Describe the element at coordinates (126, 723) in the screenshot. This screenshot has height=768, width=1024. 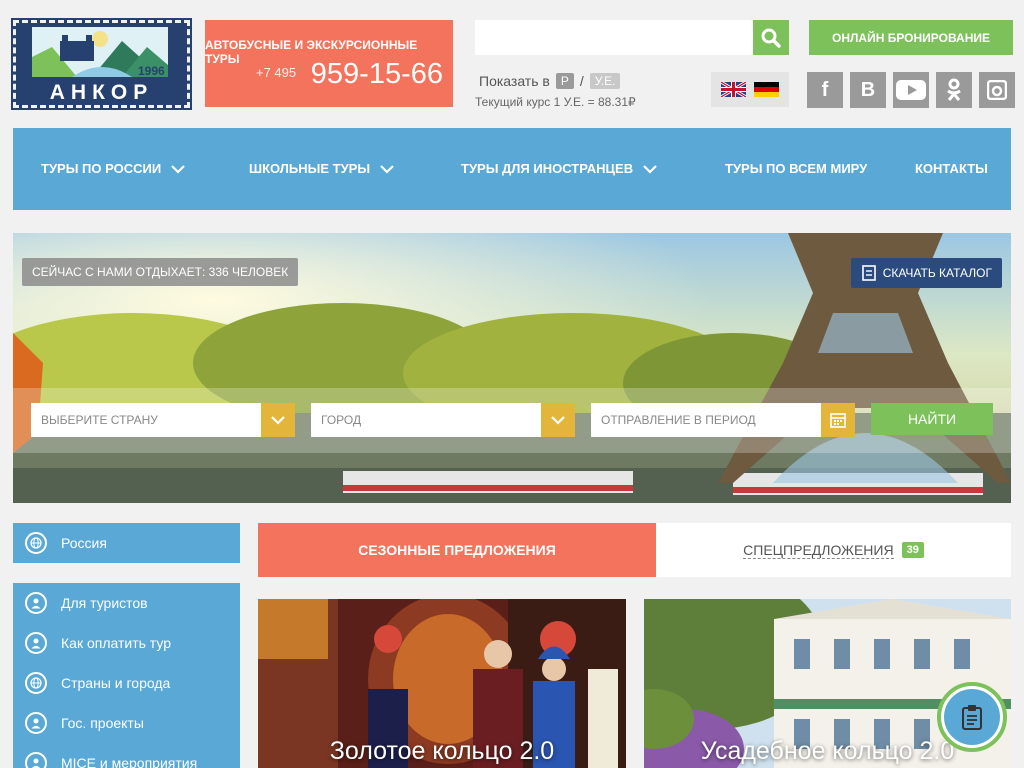
I see `sidebar-item-gov-projects: Гос. проекты` at that location.